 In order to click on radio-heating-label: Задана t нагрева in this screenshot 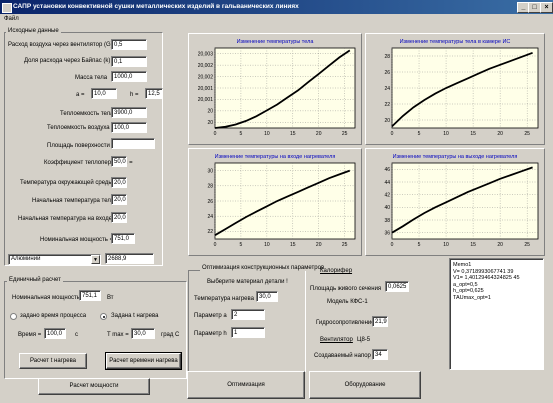, I will do `click(134, 316)`.